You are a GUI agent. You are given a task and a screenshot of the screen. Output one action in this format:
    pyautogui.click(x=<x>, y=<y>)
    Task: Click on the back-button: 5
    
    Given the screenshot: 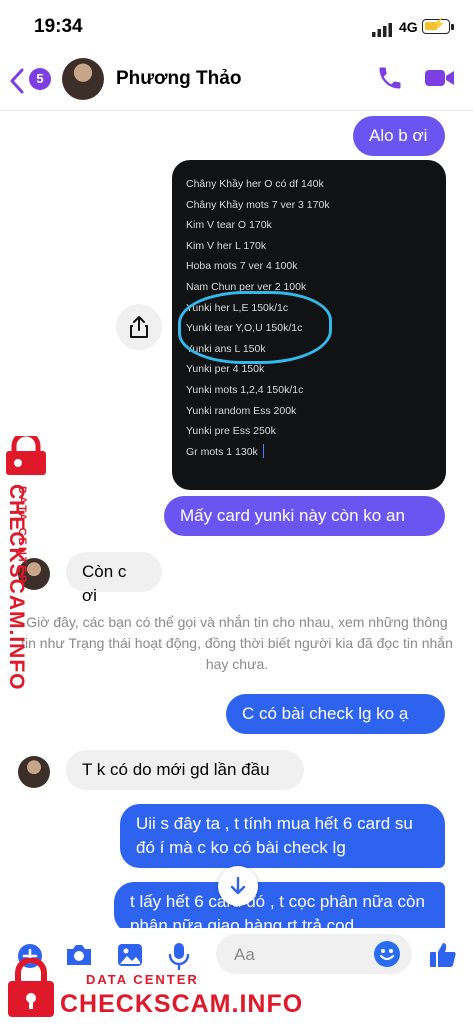 What is the action you would take?
    pyautogui.click(x=33, y=81)
    